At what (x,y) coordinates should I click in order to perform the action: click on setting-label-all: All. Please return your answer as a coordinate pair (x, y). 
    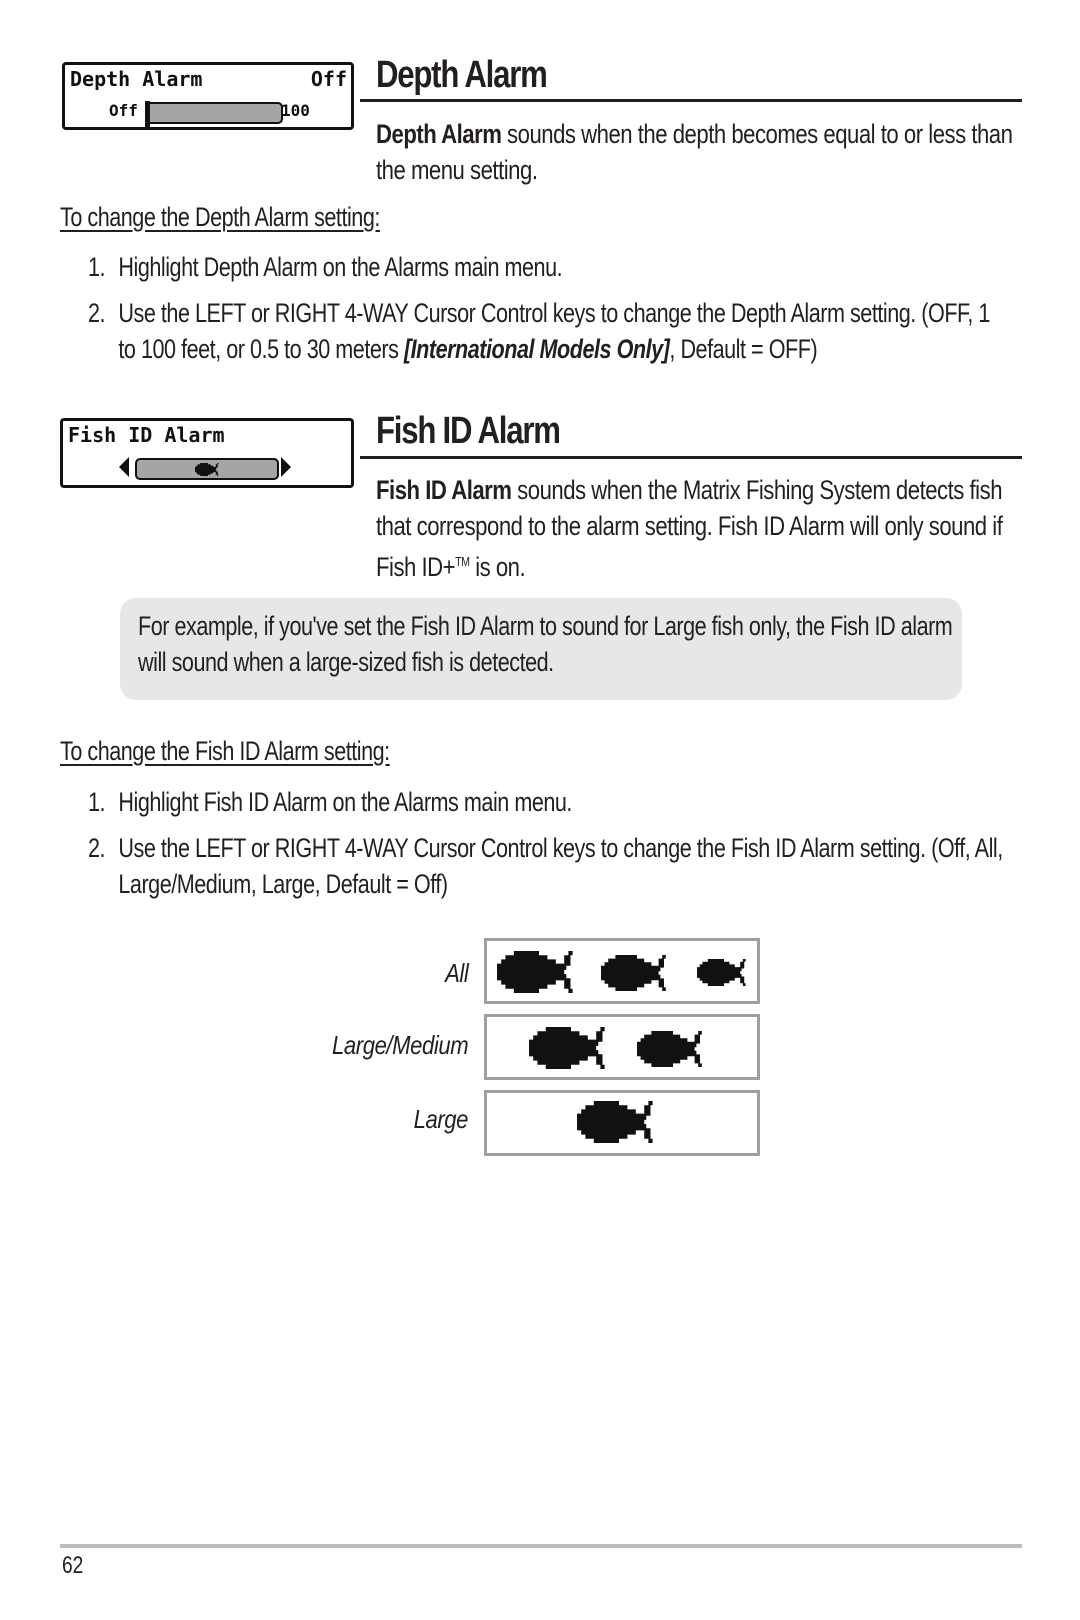
    Looking at the image, I should click on (456, 973).